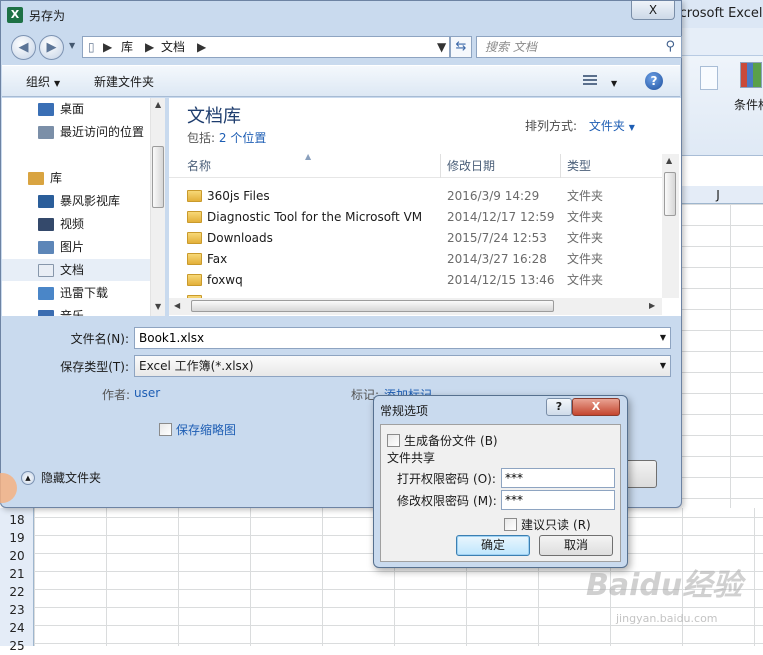 The width and height of the screenshot is (763, 655). I want to click on arrange-by: 排列方式: 文件夹 ▼, so click(580, 125).